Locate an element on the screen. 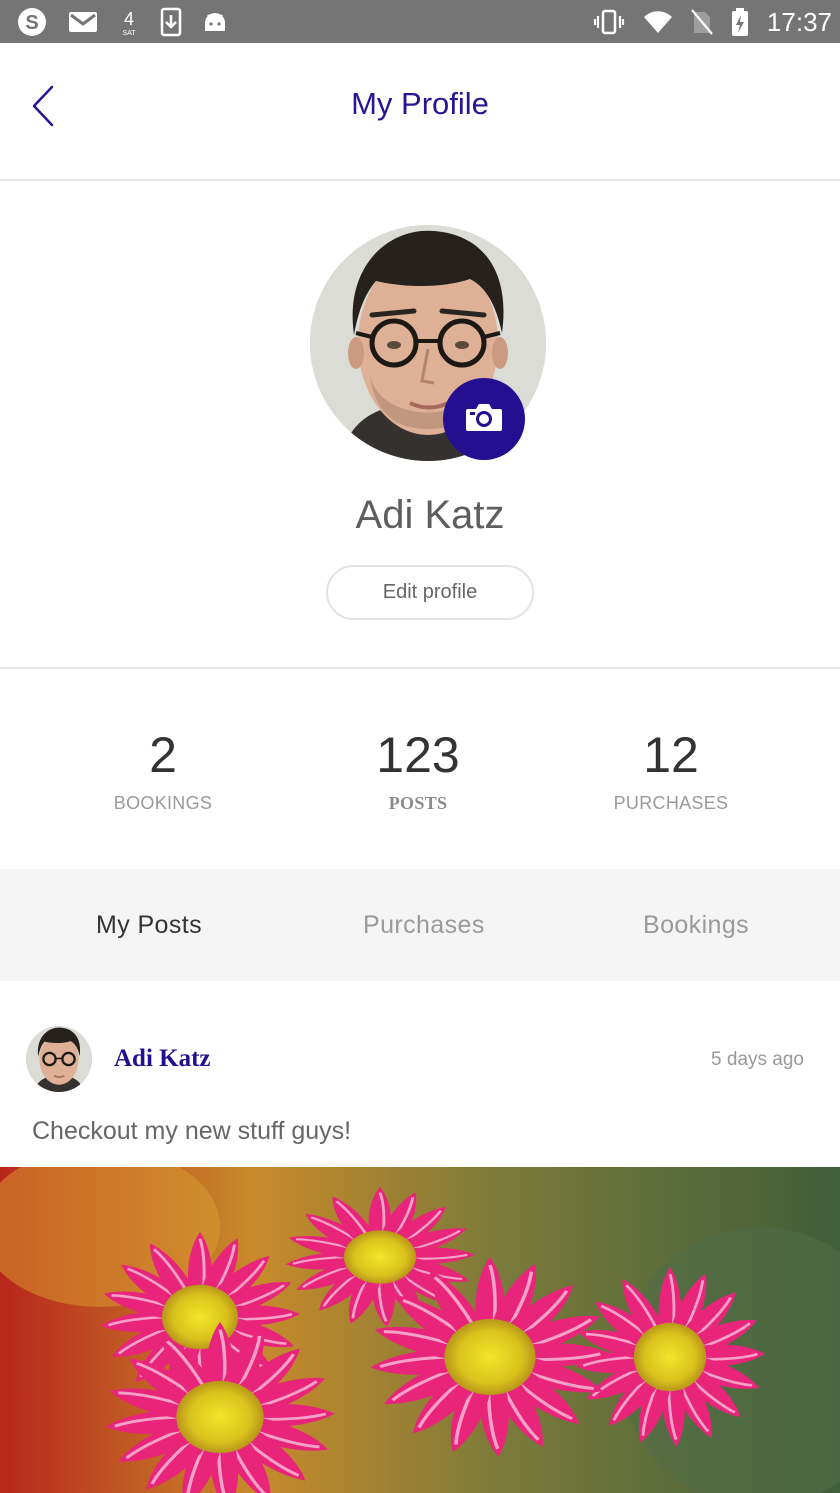 The width and height of the screenshot is (840, 1493). stat-purchases: 12 PURCHASES is located at coordinates (671, 770).